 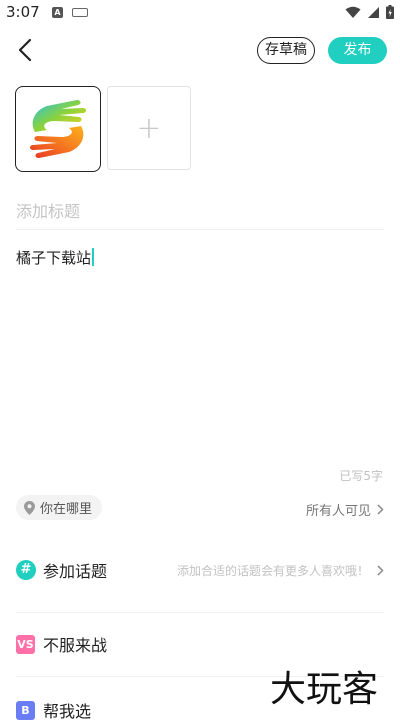 What do you see at coordinates (57, 12) in the screenshot?
I see `notification-app-icon: A` at bounding box center [57, 12].